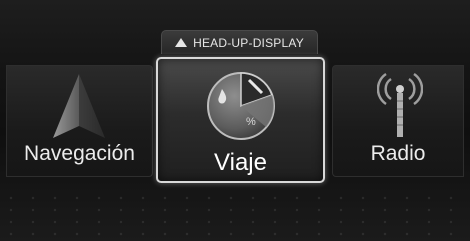 The image size is (470, 241). What do you see at coordinates (398, 153) in the screenshot?
I see `menu-item-radio-label: Radio` at bounding box center [398, 153].